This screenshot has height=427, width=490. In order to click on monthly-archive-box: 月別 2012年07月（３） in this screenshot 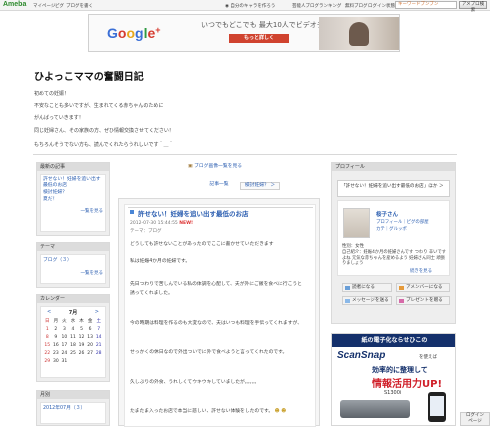, I will do `click(73, 408)`.